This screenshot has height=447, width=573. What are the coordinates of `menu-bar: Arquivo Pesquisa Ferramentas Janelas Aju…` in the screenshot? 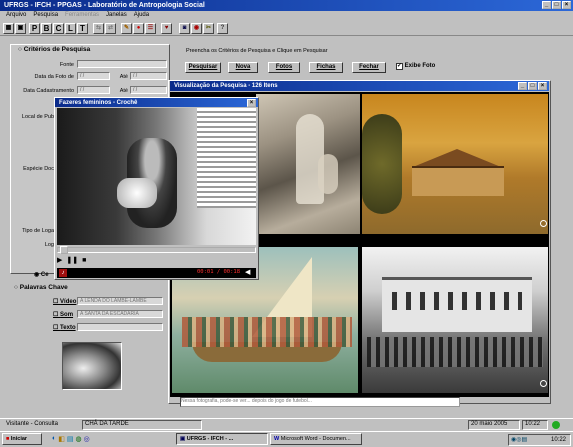 It's located at (81, 16).